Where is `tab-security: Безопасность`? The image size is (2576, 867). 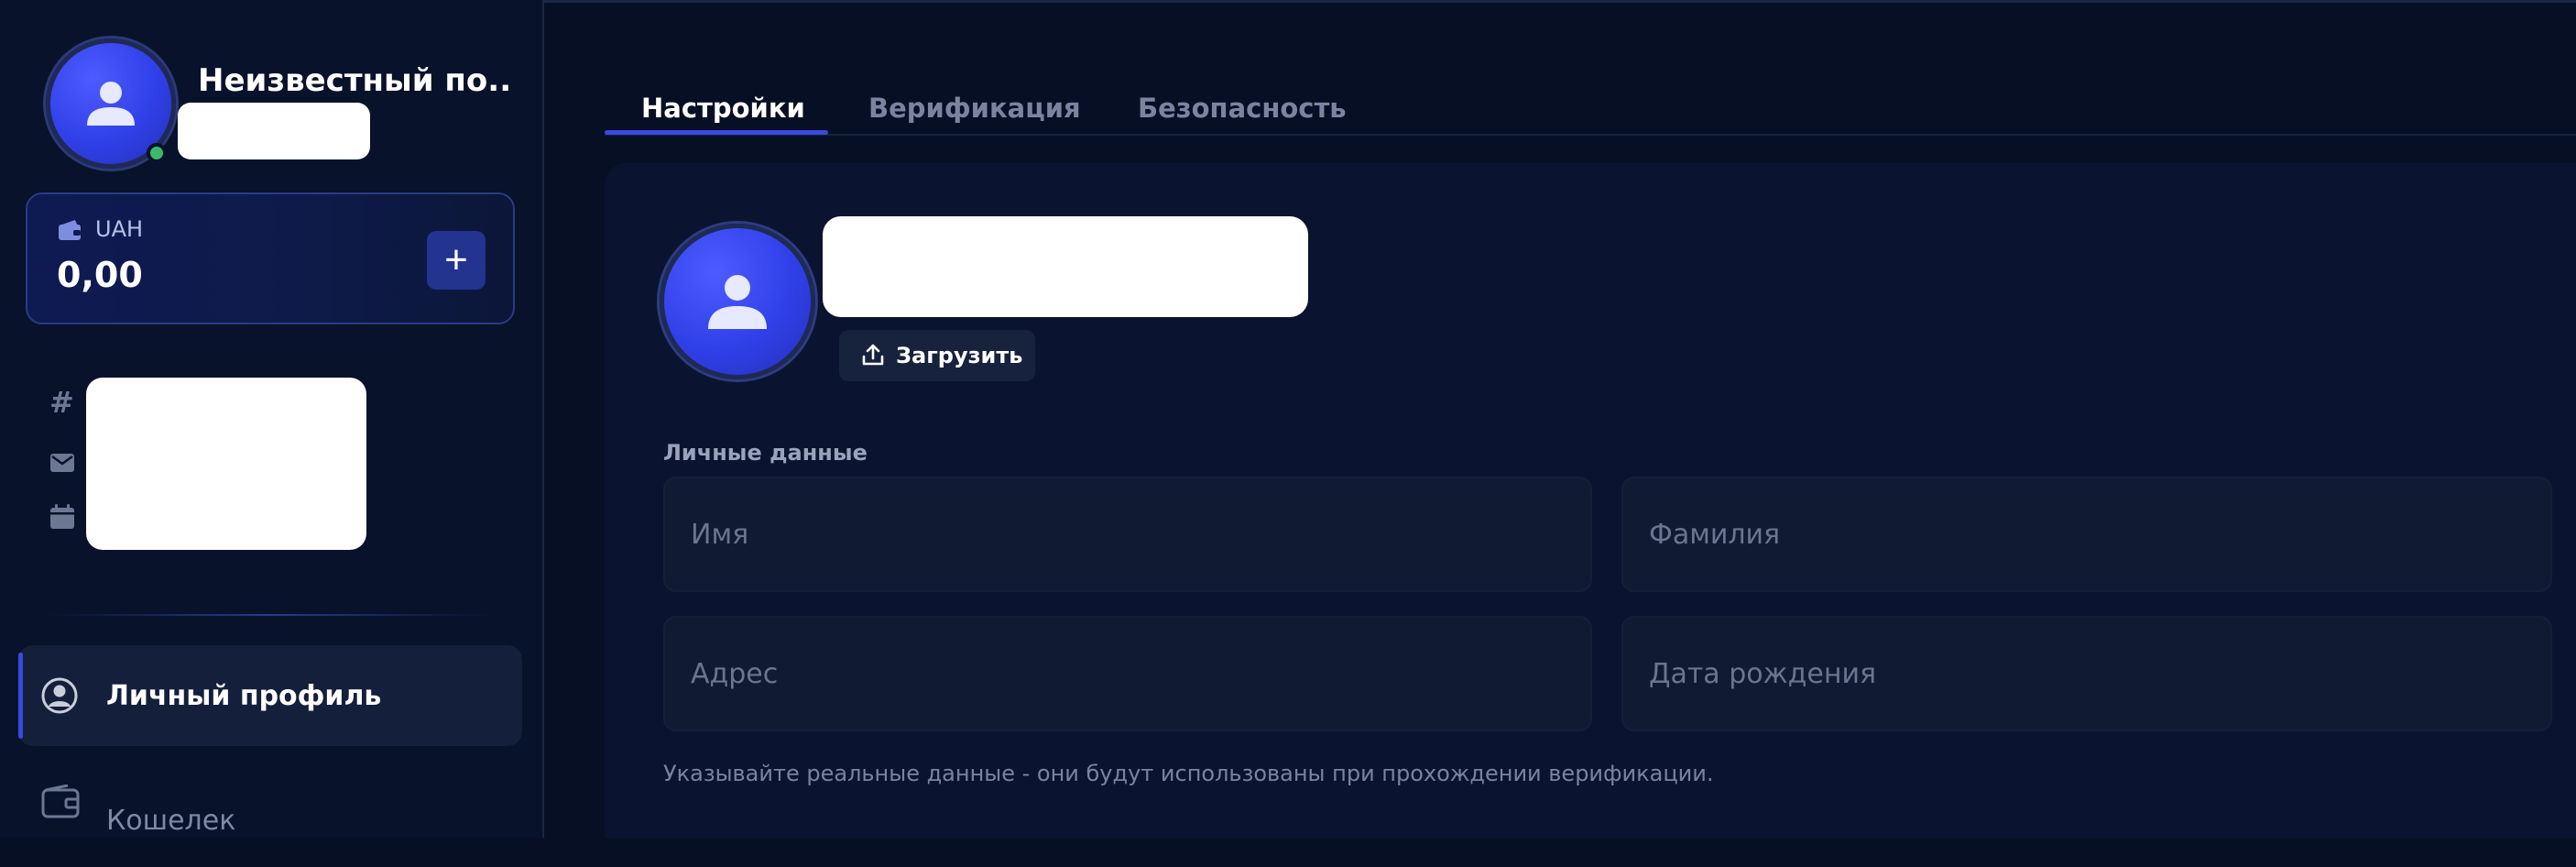
tab-security: Безопасность is located at coordinates (1242, 108).